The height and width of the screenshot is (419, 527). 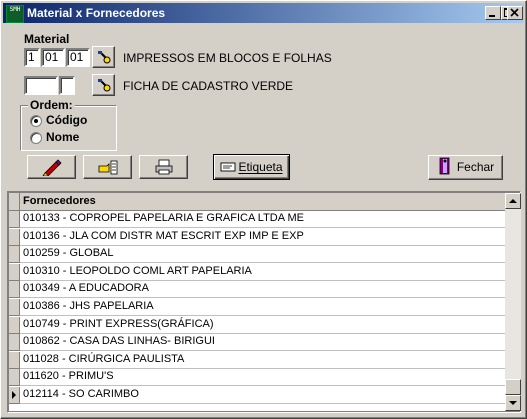 What do you see at coordinates (81, 394) in the screenshot?
I see `row-cell: 012114 - SO CARIMBO` at bounding box center [81, 394].